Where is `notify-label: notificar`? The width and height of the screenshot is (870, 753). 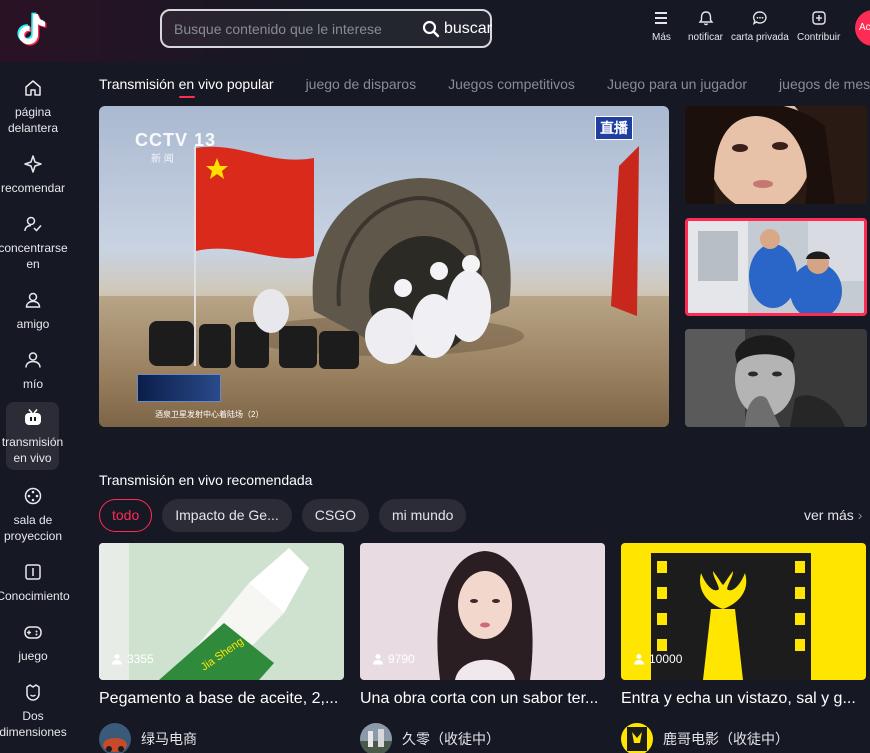 notify-label: notificar is located at coordinates (706, 37).